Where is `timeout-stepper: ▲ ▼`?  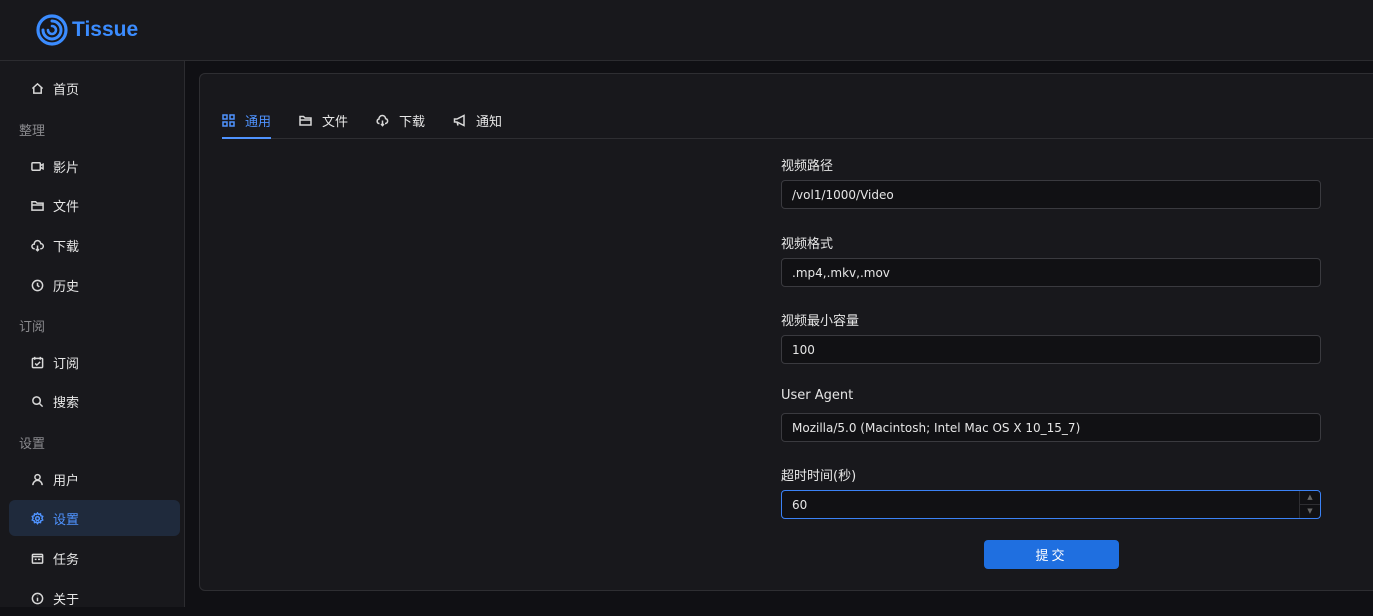 timeout-stepper: ▲ ▼ is located at coordinates (1309, 504).